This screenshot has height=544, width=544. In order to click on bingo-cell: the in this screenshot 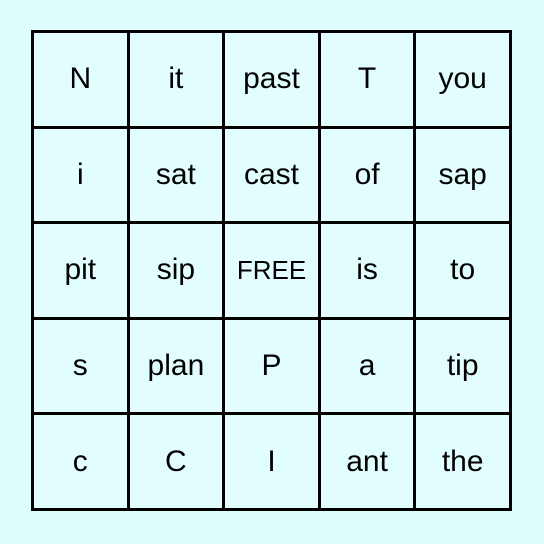, I will do `click(462, 461)`.